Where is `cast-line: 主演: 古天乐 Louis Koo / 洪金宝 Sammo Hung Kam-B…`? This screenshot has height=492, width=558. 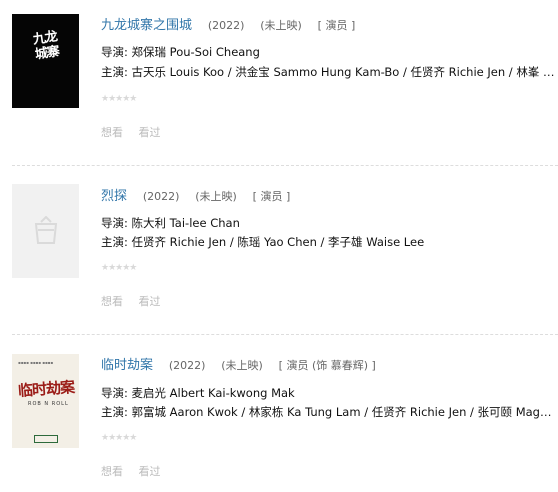
cast-line: 主演: 古天乐 Louis Koo / 洪金宝 Sammo Hung Kam-B… is located at coordinates (328, 72).